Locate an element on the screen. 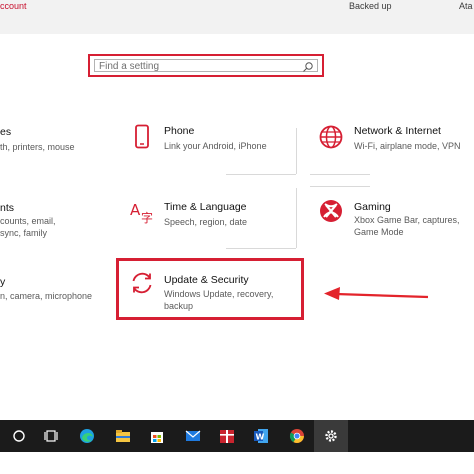 The width and height of the screenshot is (474, 474). taskbar-search is located at coordinates (19, 436).